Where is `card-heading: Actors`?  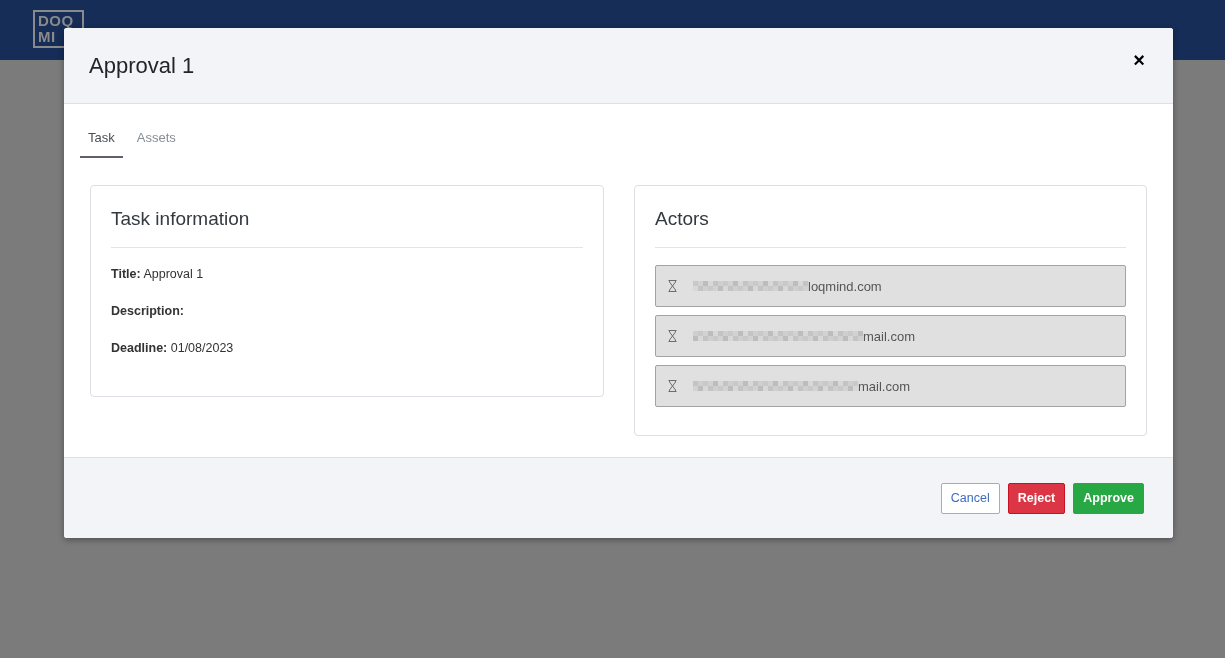
card-heading: Actors is located at coordinates (682, 219).